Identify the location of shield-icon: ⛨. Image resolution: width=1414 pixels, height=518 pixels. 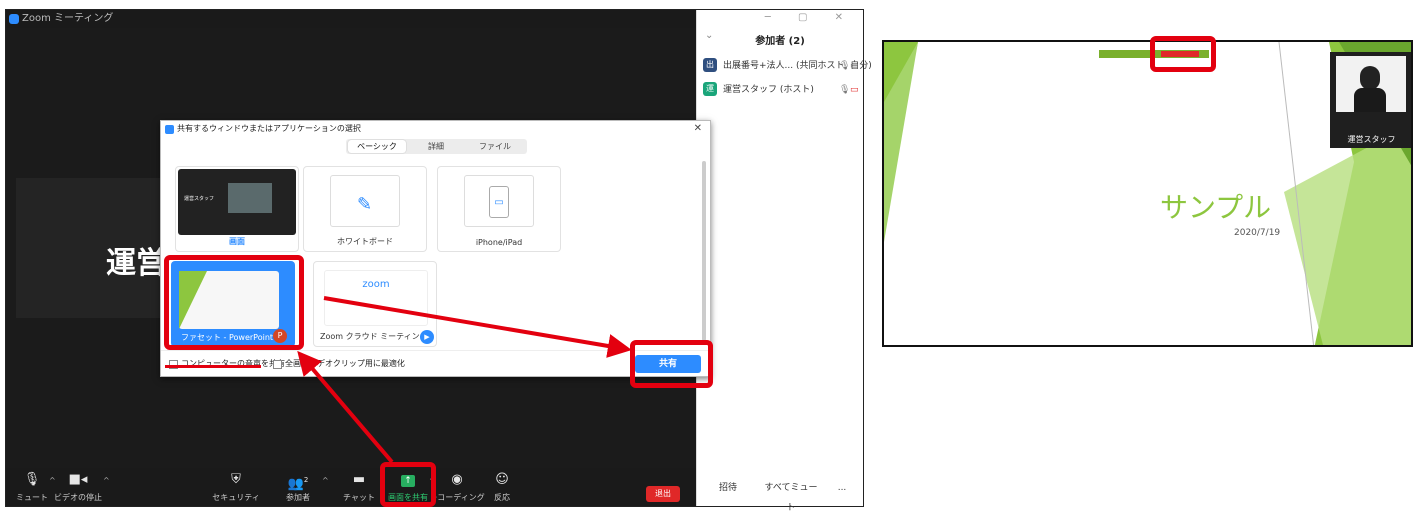
(236, 479).